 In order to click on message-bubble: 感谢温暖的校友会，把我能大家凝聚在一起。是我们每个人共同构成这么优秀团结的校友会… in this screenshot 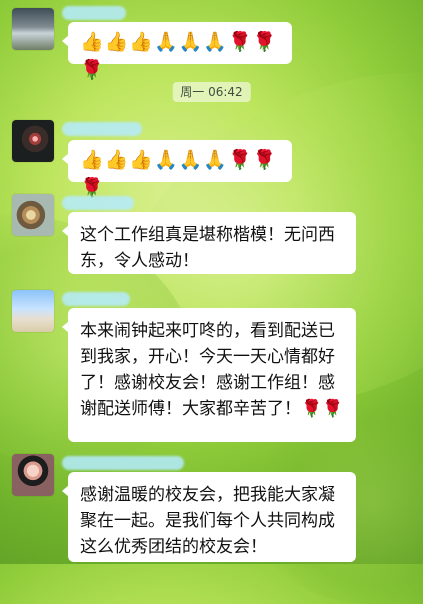, I will do `click(209, 517)`.